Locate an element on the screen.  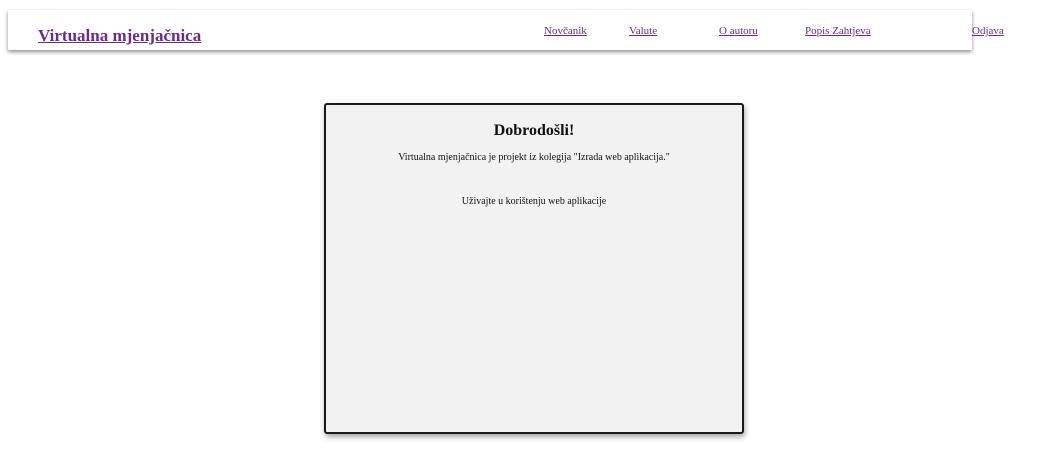
nav-link-wallet: Novčanik is located at coordinates (565, 31).